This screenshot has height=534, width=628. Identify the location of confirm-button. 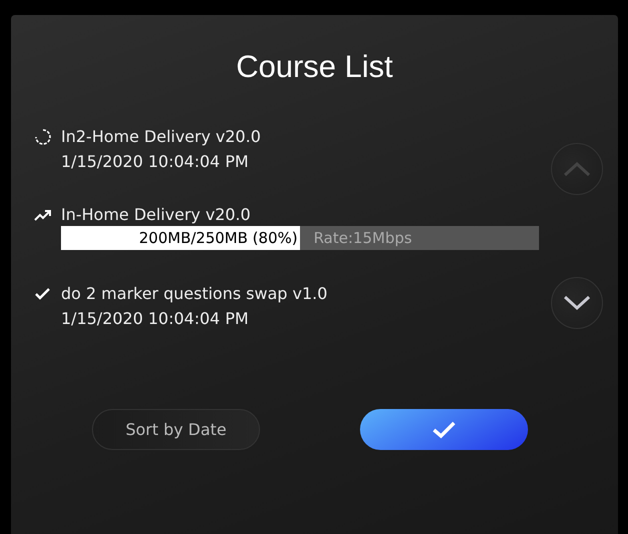
(444, 429).